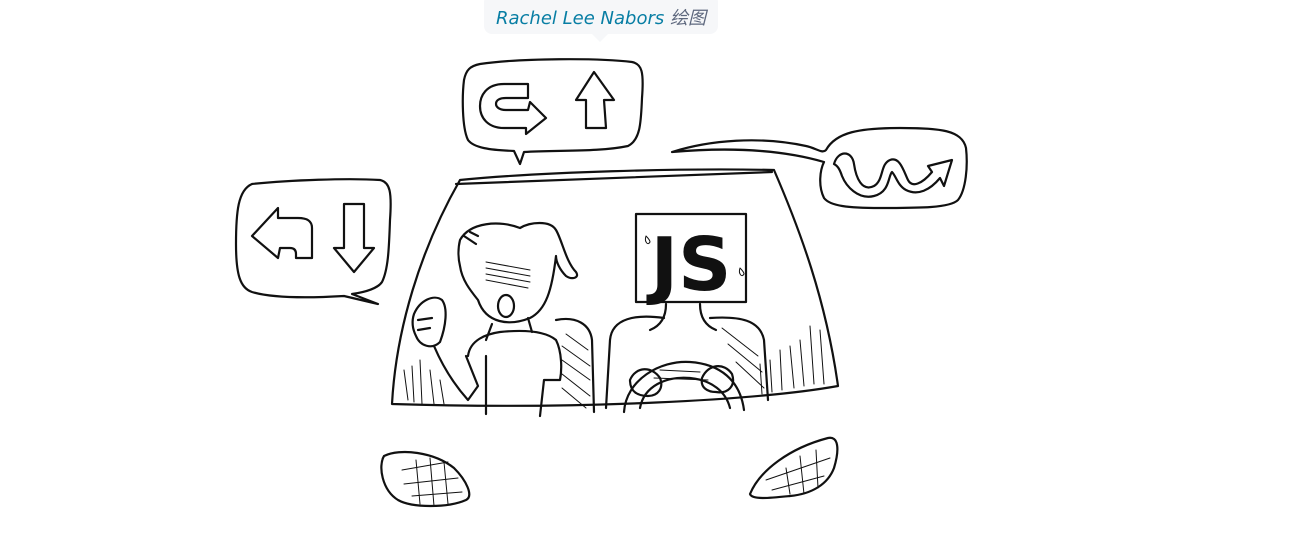 Image resolution: width=1292 pixels, height=555 pixels. What do you see at coordinates (513, 109) in the screenshot?
I see `u-turn-arrow-icon` at bounding box center [513, 109].